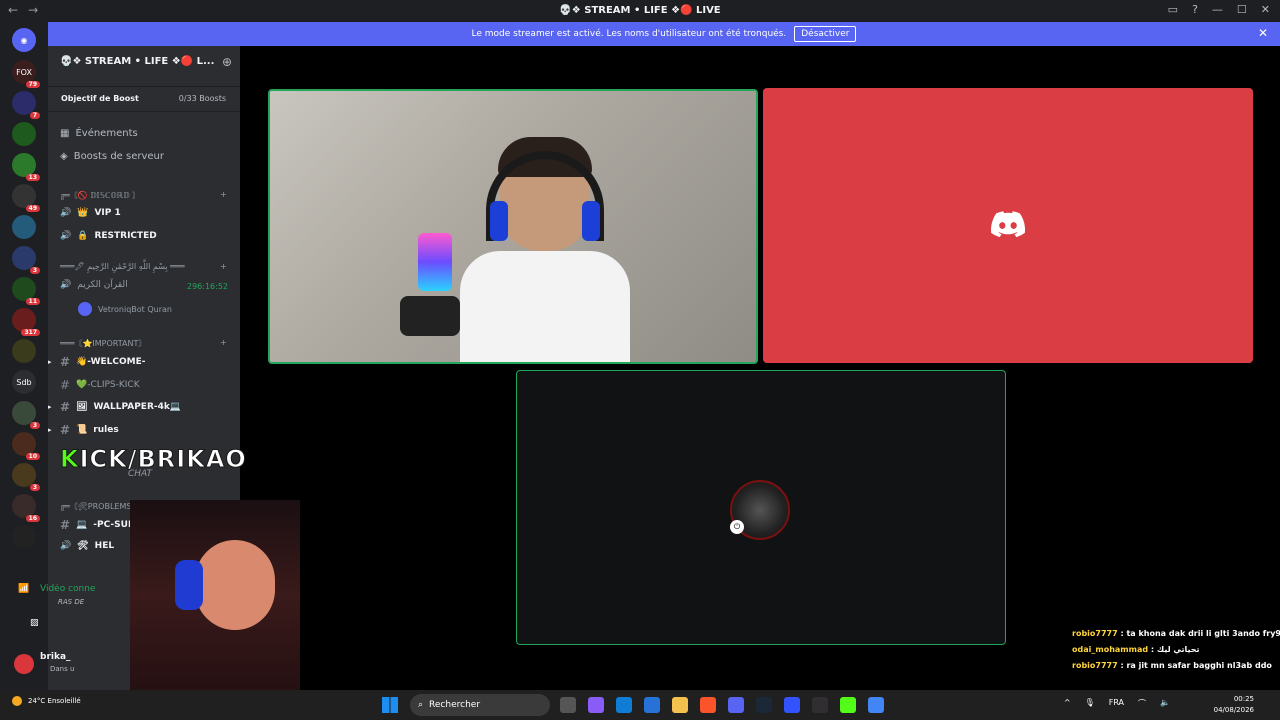  What do you see at coordinates (26, 508) in the screenshot?
I see `server-icon: 16` at bounding box center [26, 508].